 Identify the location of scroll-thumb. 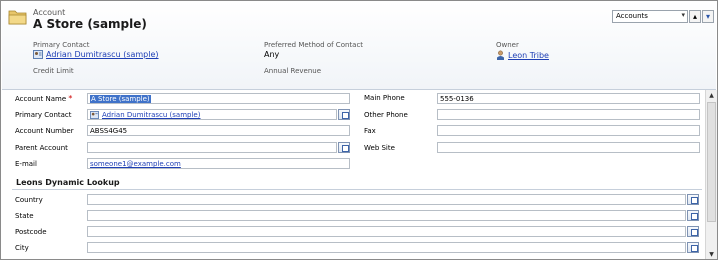
(711, 162).